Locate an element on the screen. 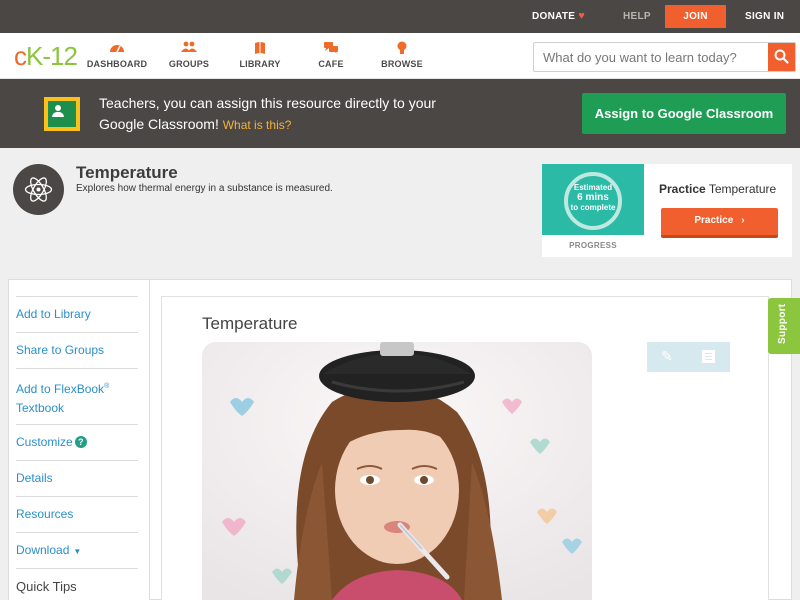 The image size is (800, 600). donate-label: DONATE is located at coordinates (554, 16).